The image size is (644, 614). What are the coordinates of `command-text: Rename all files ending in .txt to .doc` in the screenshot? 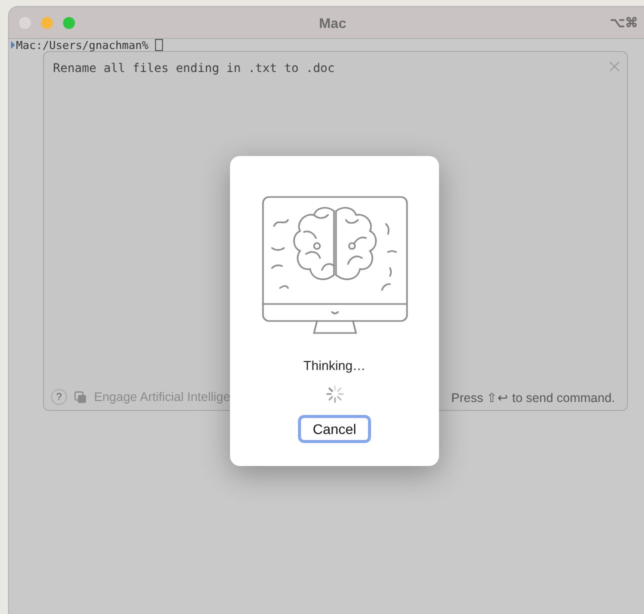 It's located at (194, 68).